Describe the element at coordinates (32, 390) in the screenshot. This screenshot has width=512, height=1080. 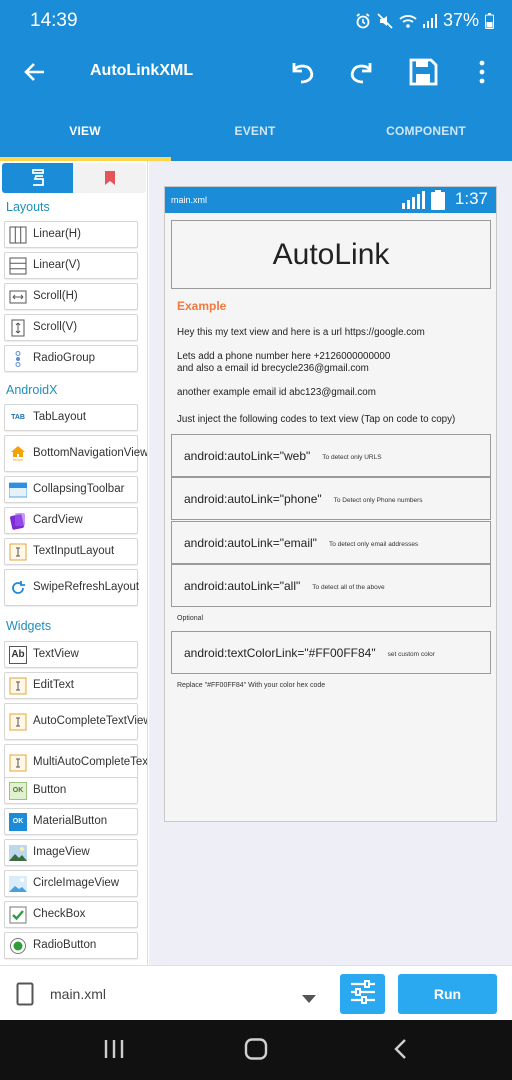
I see `section-androidx: AndroidX` at that location.